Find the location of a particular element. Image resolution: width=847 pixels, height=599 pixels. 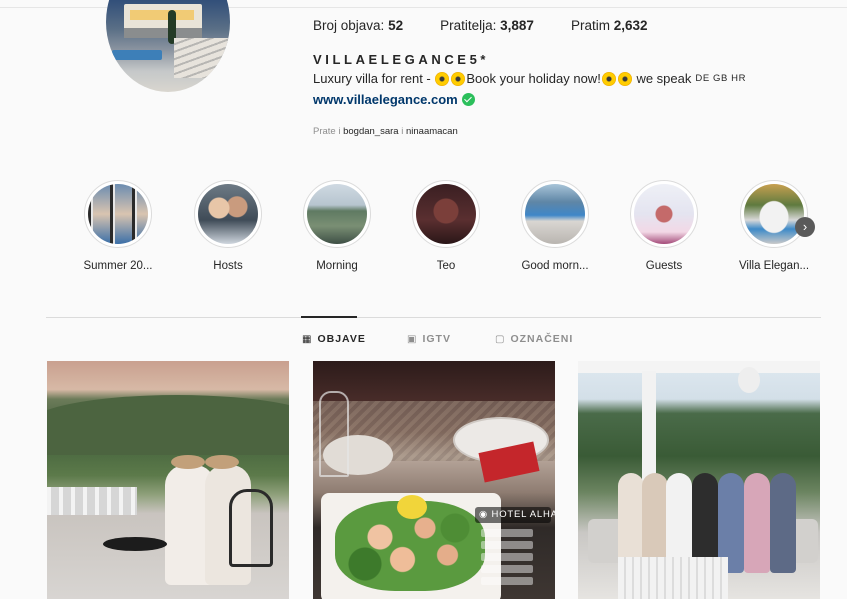

highlight-hosts: Hosts is located at coordinates (228, 226).